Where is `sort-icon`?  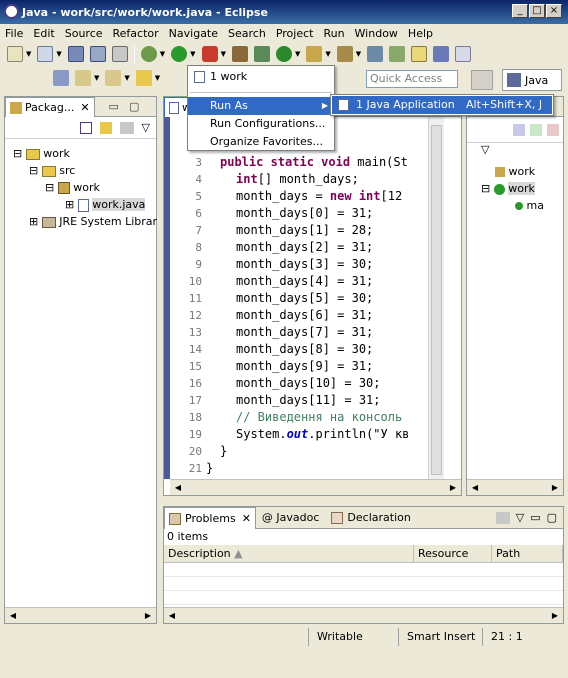 sort-icon is located at coordinates (519, 129).